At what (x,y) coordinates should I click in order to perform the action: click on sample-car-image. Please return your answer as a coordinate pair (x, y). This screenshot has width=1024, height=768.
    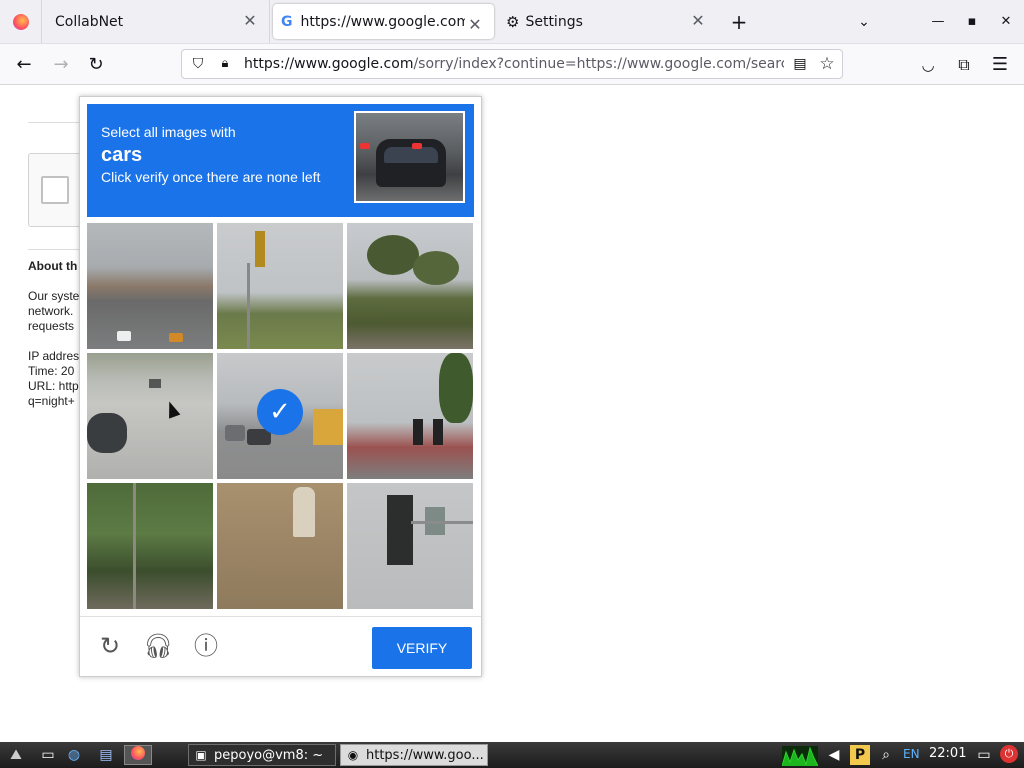
    Looking at the image, I should click on (409, 157).